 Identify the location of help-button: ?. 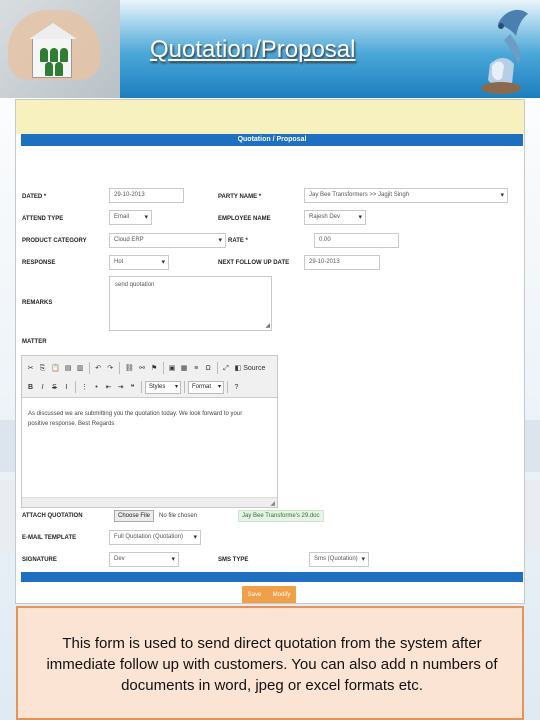
(236, 387).